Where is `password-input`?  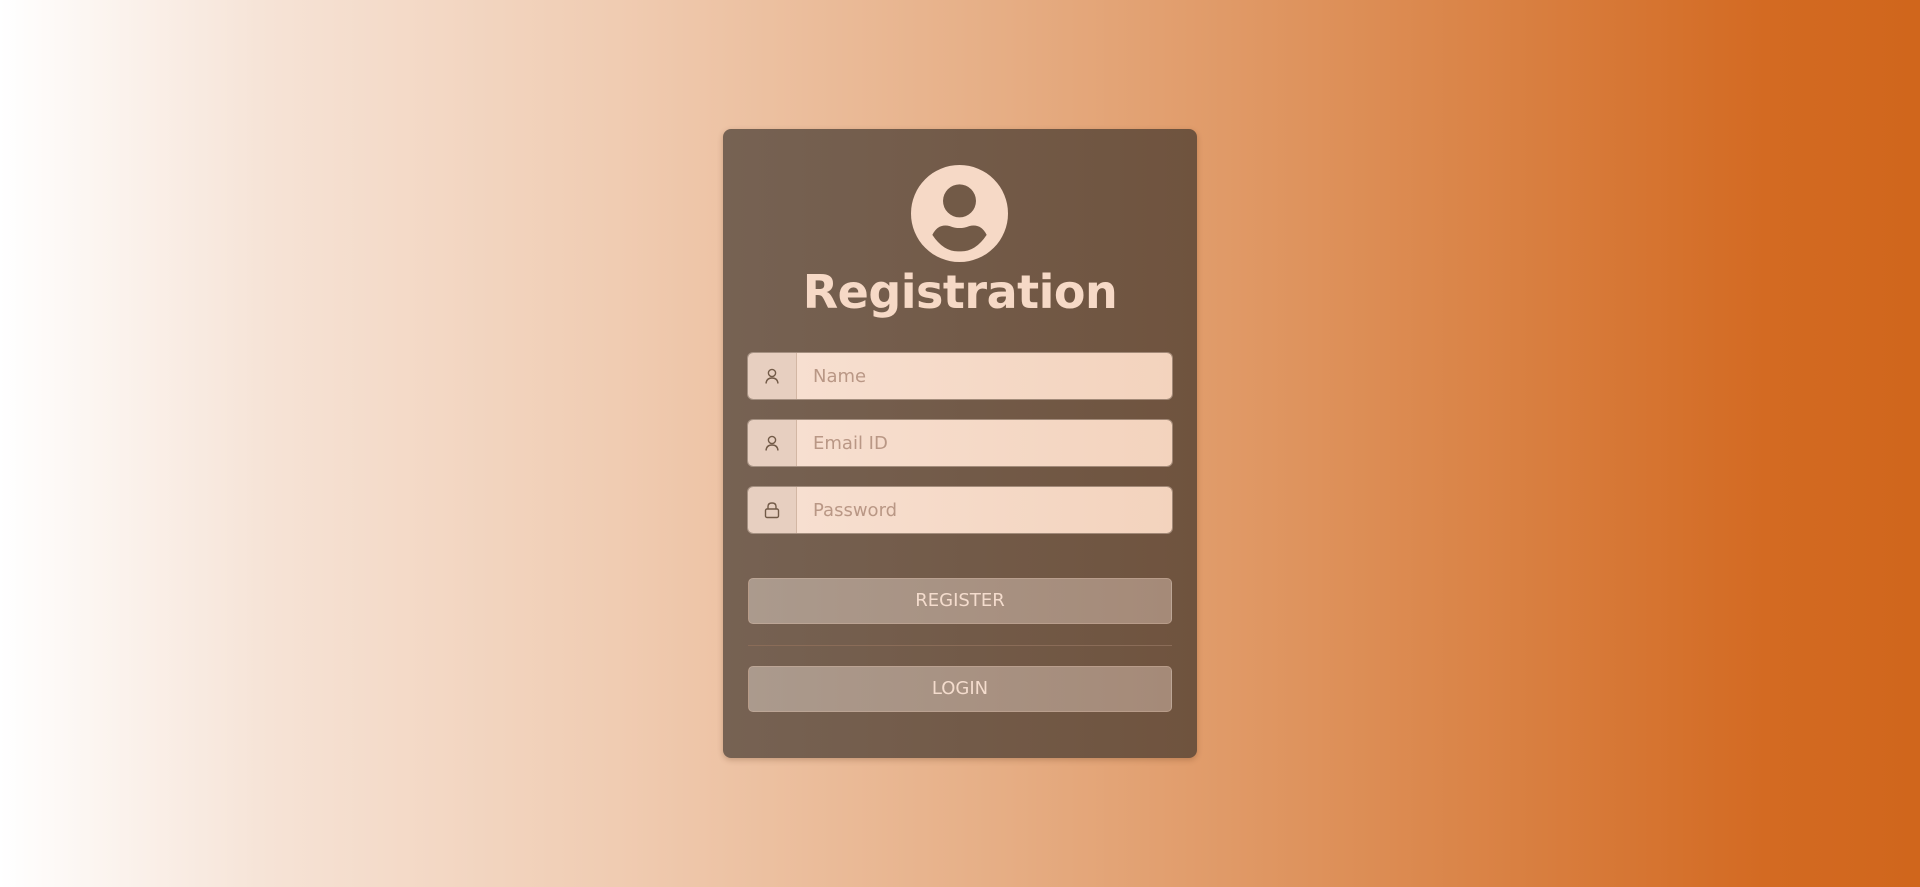
password-input is located at coordinates (984, 510).